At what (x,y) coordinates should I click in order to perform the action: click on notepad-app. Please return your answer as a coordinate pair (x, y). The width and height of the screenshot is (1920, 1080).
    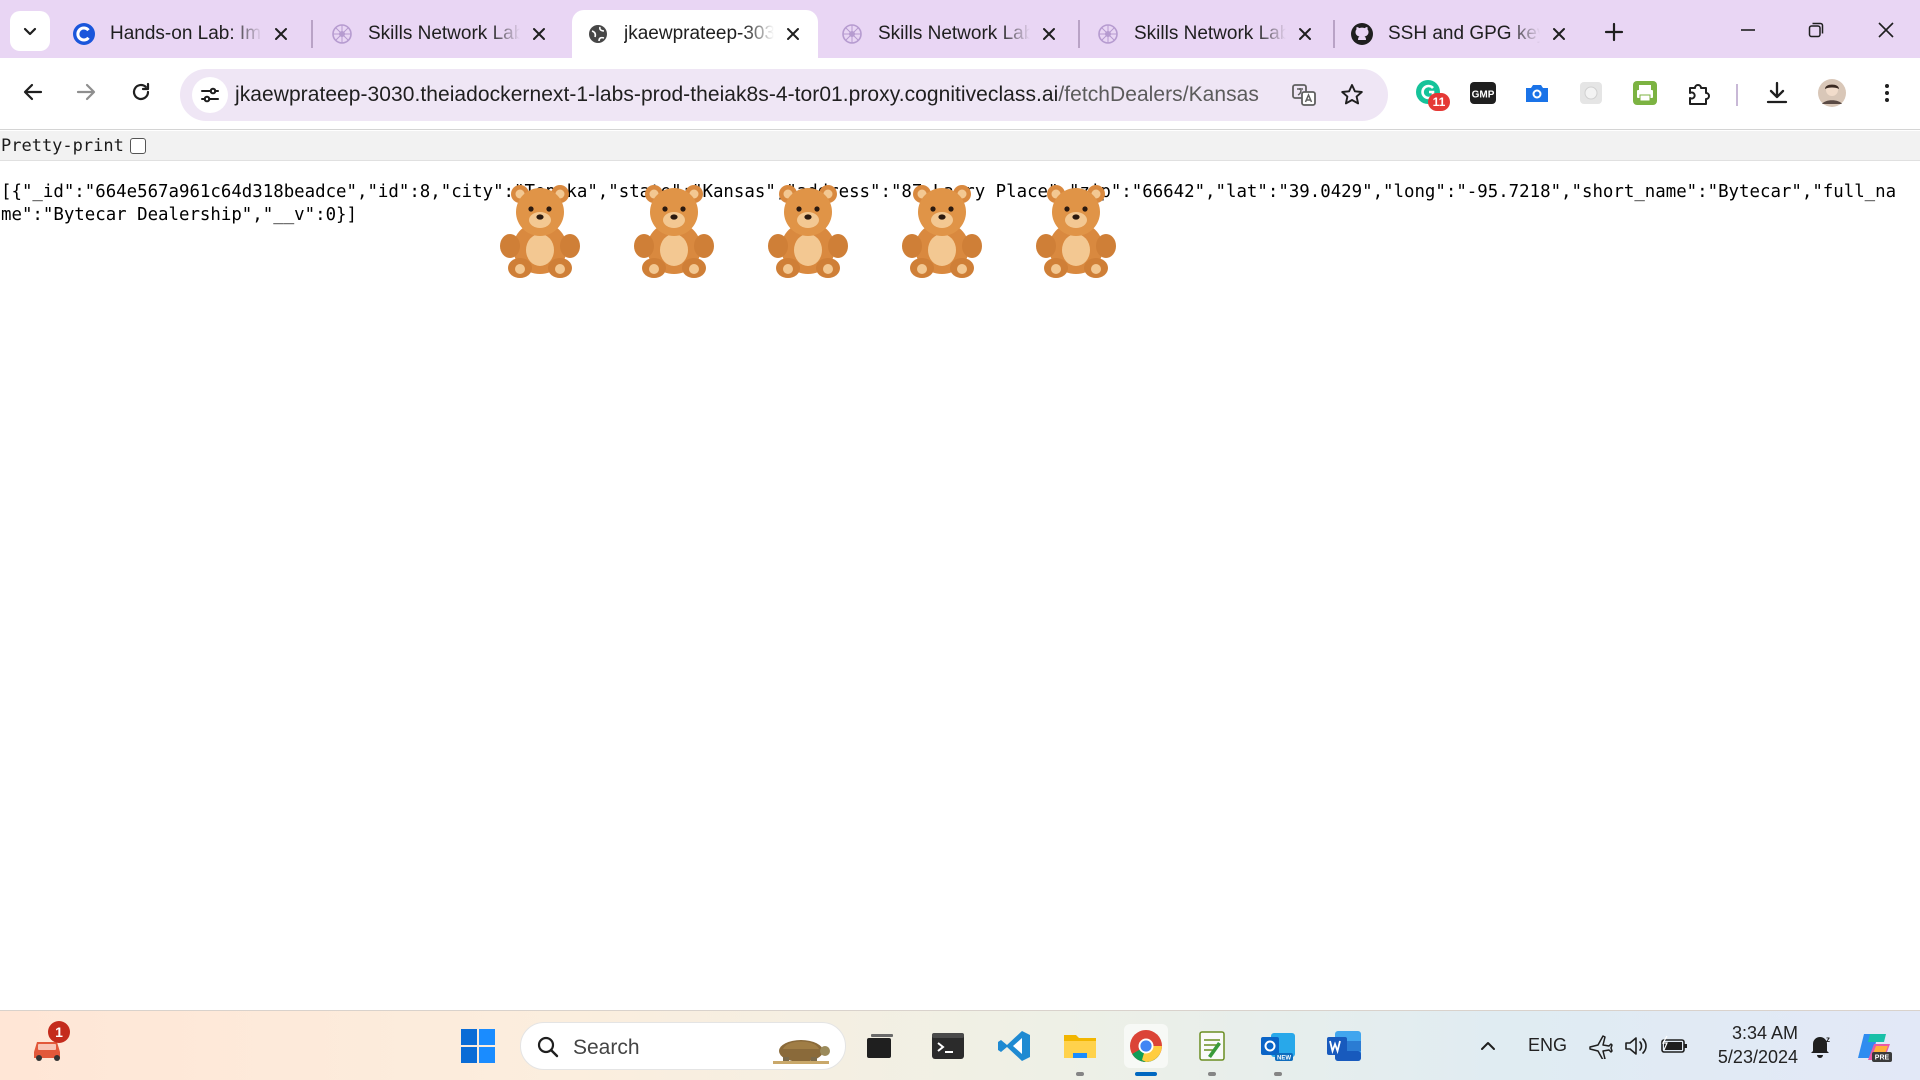
    Looking at the image, I should click on (1212, 1050).